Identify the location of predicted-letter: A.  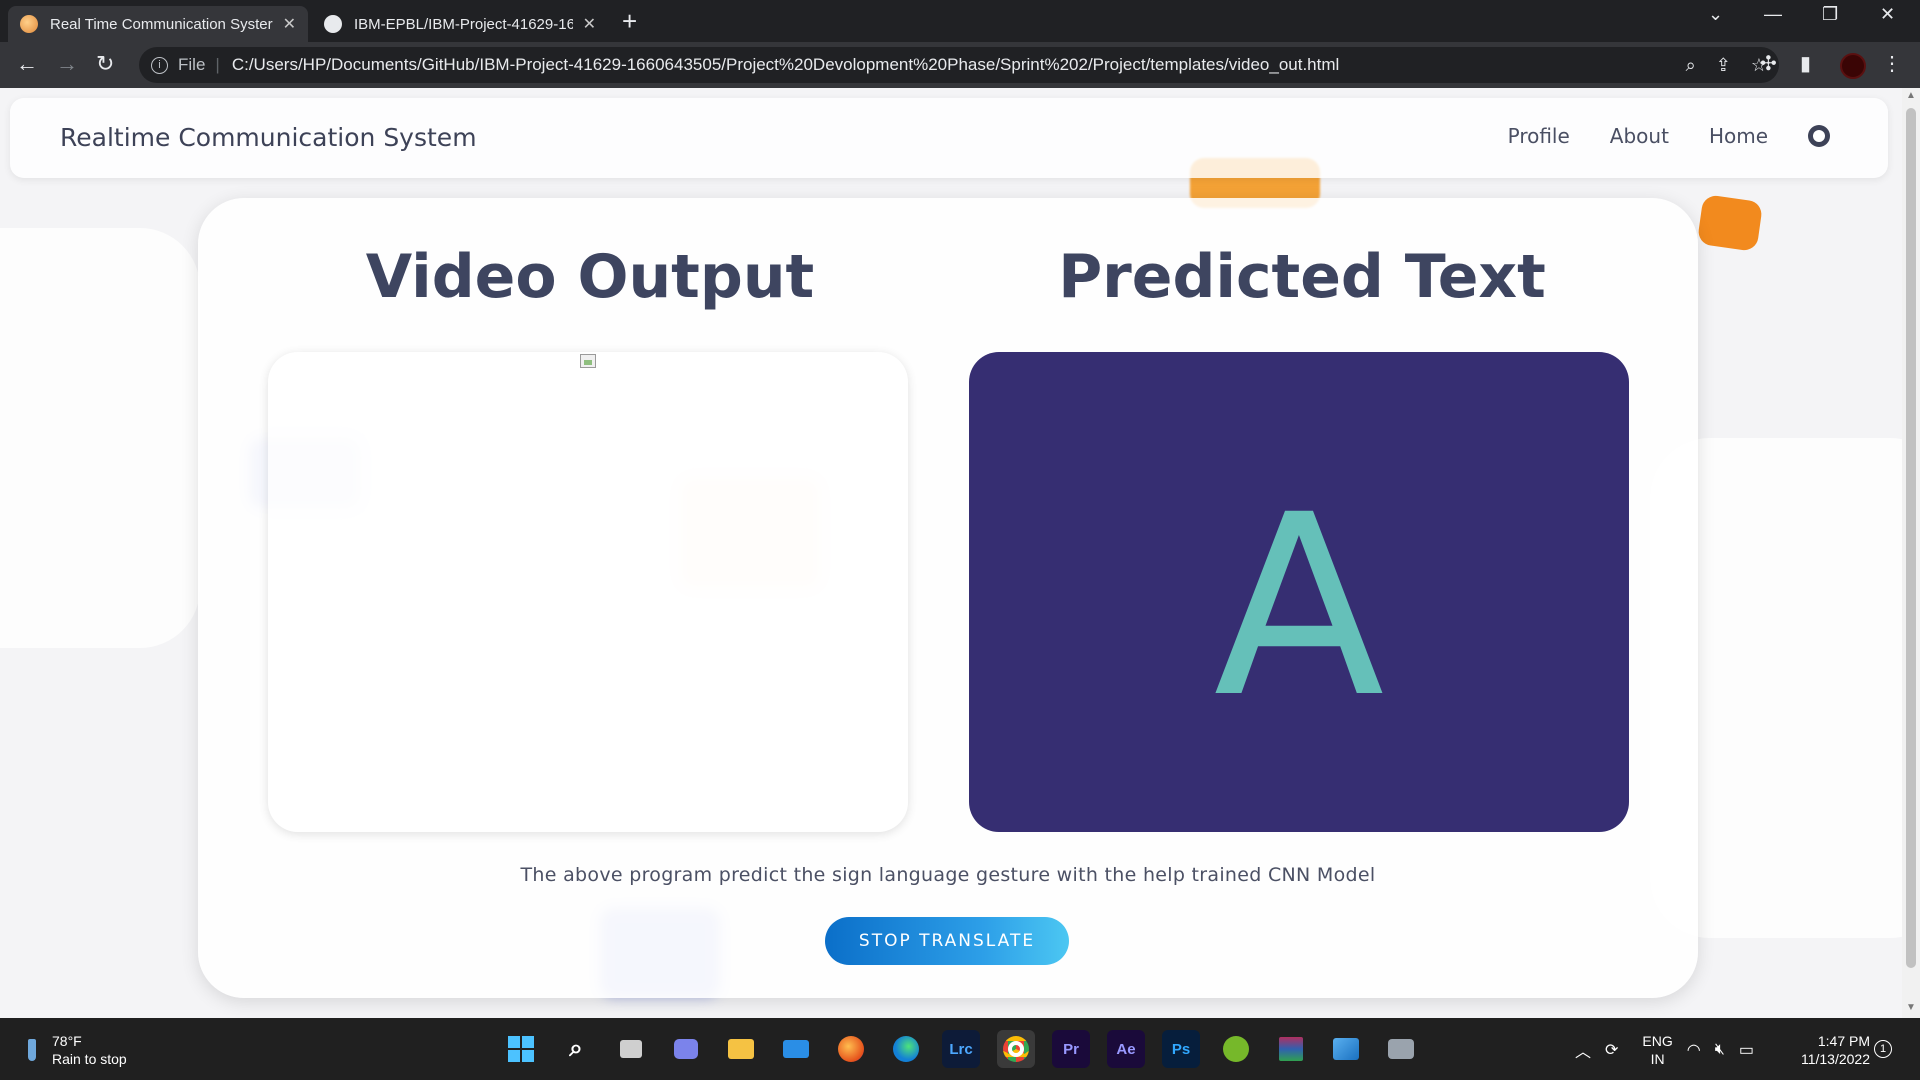
(1299, 606).